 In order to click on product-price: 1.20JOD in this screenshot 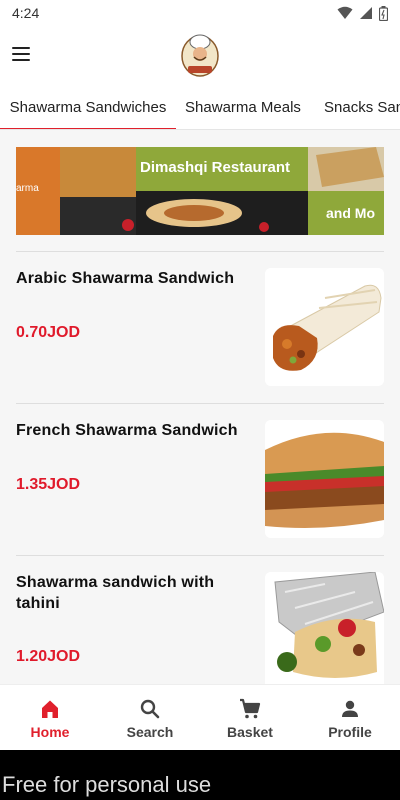, I will do `click(48, 656)`.